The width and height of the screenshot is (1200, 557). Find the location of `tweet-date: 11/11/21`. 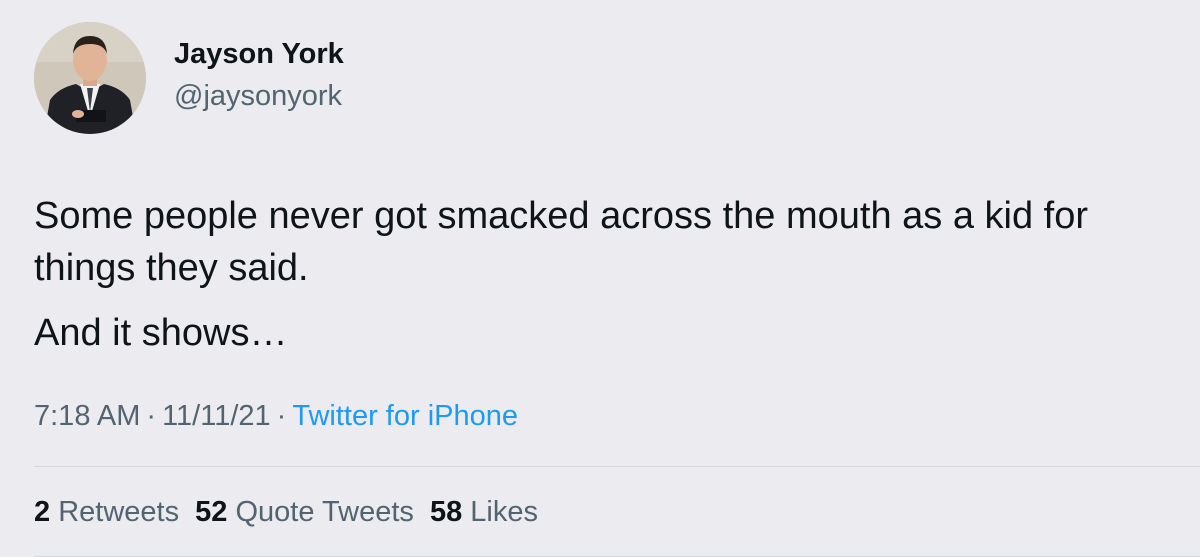

tweet-date: 11/11/21 is located at coordinates (216, 416).